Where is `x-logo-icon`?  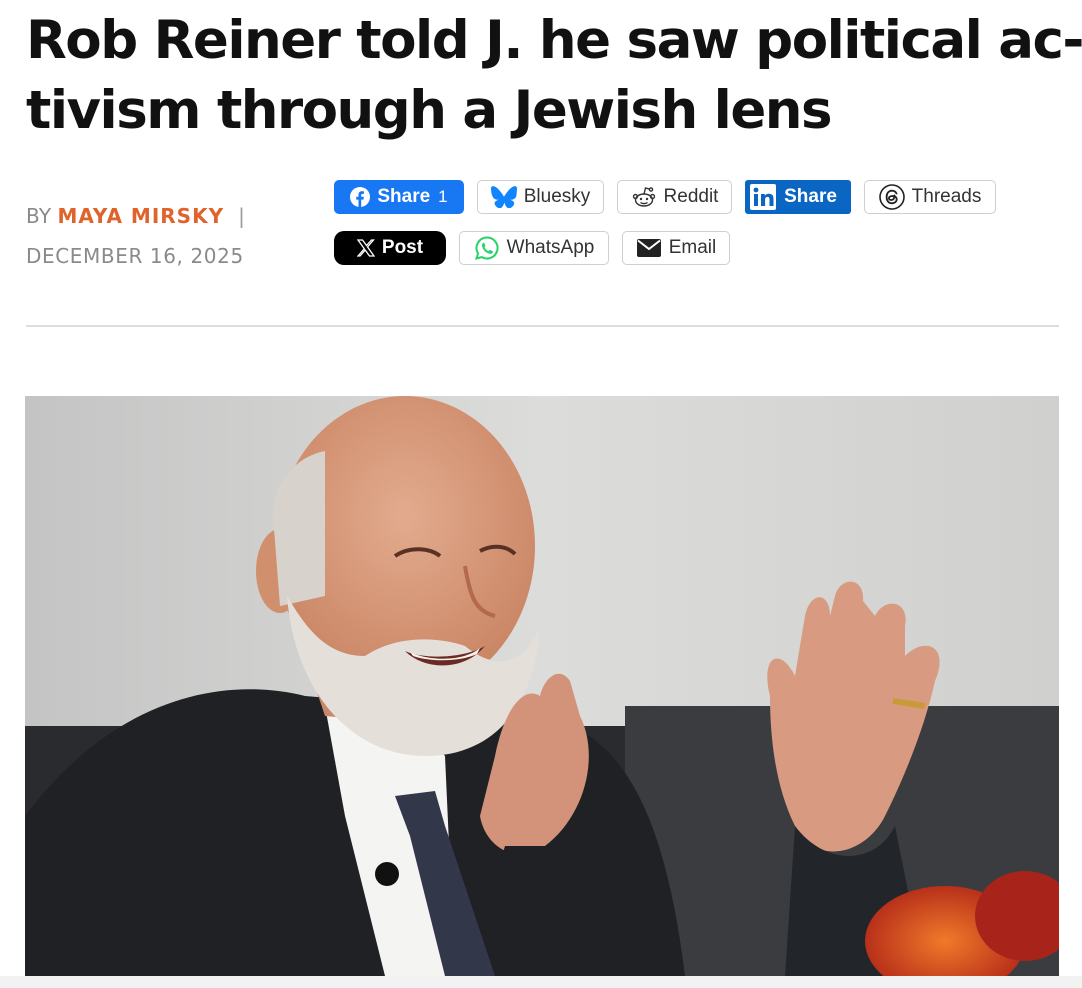
x-logo-icon is located at coordinates (365, 248).